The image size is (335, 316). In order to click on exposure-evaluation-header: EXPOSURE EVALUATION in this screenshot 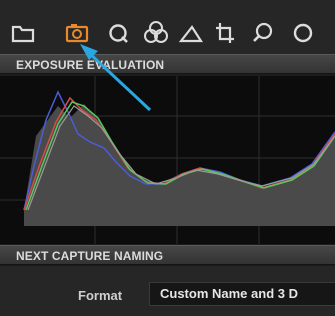, I will do `click(167, 64)`.